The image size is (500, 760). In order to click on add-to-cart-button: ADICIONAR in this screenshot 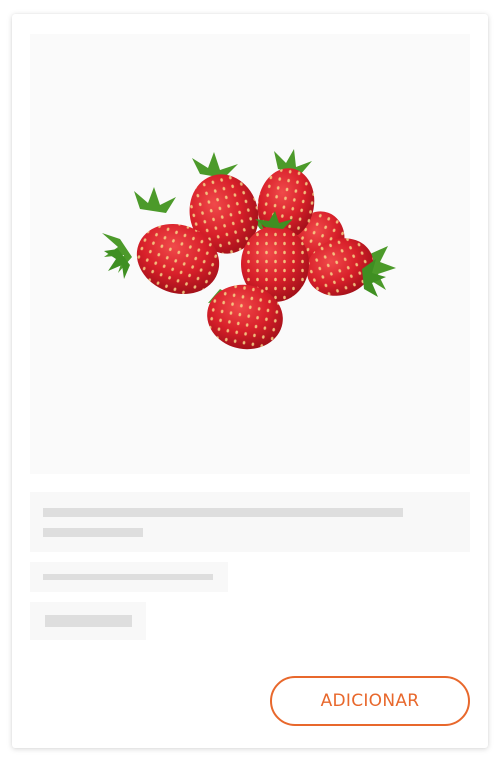, I will do `click(370, 701)`.